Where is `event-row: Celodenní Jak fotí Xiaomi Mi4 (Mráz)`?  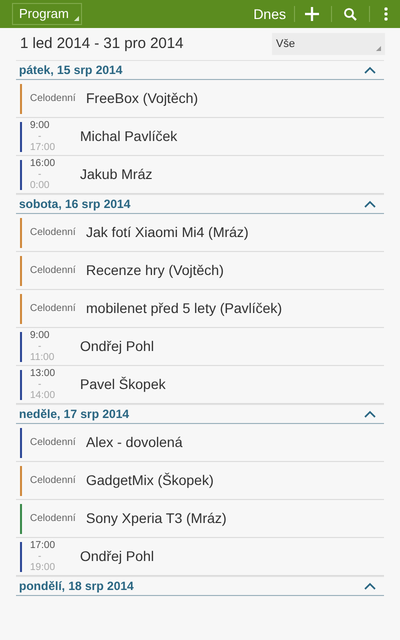 event-row: Celodenní Jak fotí Xiaomi Mi4 (Mráz) is located at coordinates (200, 233).